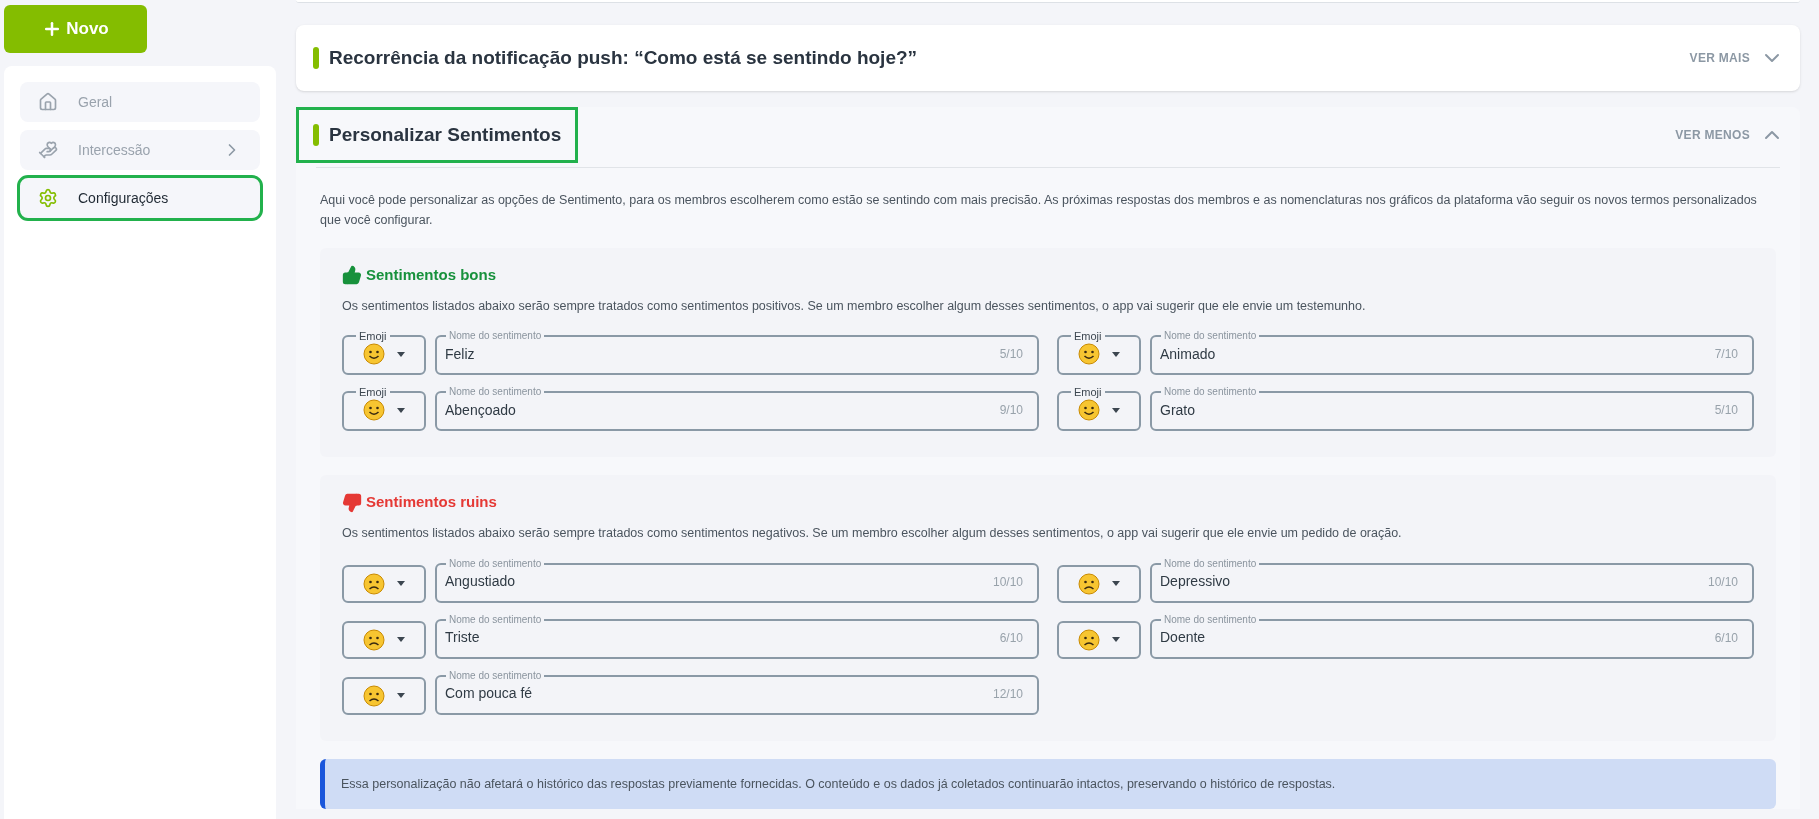  Describe the element at coordinates (1011, 411) in the screenshot. I see `character-count: 9/10` at that location.